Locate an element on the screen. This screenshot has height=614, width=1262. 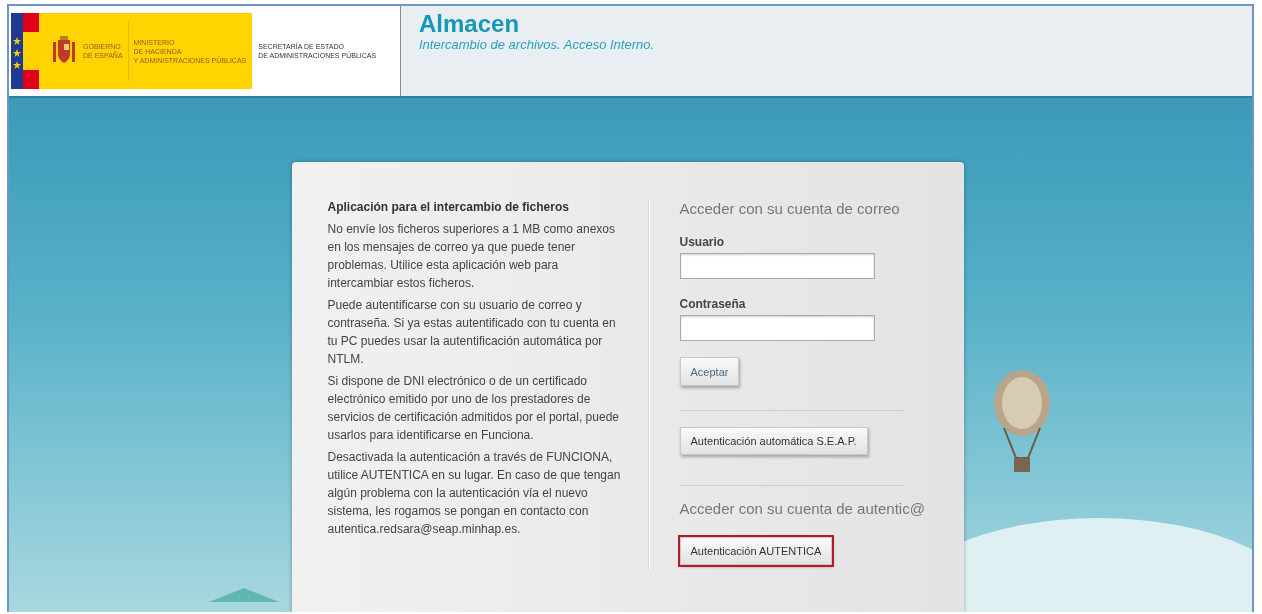
info-paragraph: Desactivada la autenticación a través de FUNCIONA, utilice AUTENTICA en su lugar. En caso de que tengan algún problema con la autenticación vía el nuevo sistema, les rogamos se pongan en contacto con autentica.redsara@seap.minhap.es. is located at coordinates (474, 493).